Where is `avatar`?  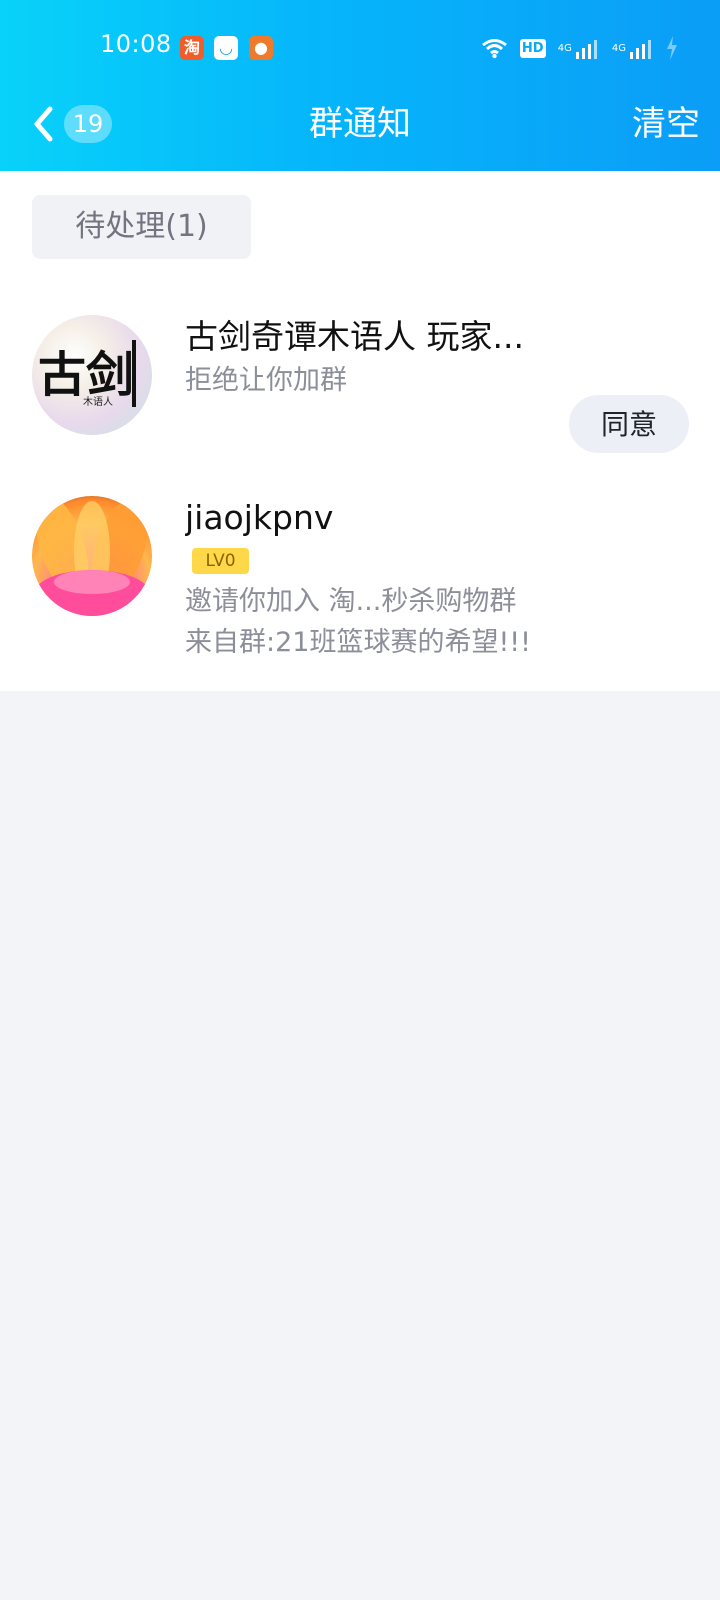 avatar is located at coordinates (92, 556).